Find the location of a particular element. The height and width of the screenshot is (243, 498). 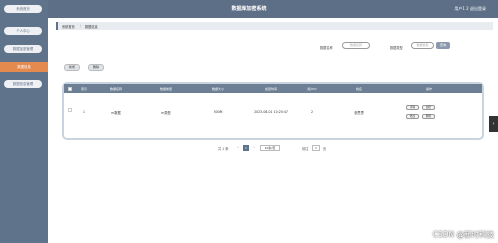

goto-page-input: 1 is located at coordinates (316, 148).